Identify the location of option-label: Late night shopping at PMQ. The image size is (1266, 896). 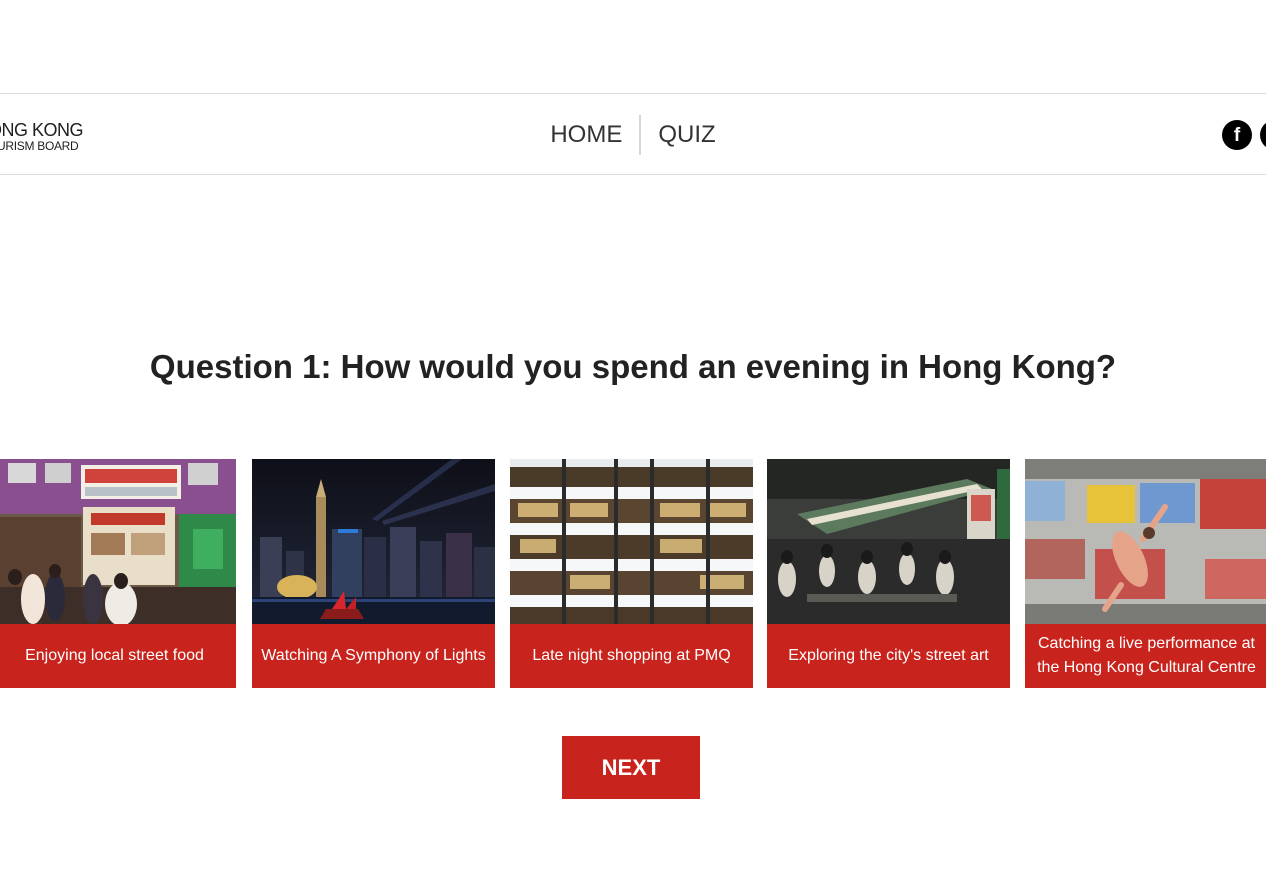
(631, 656).